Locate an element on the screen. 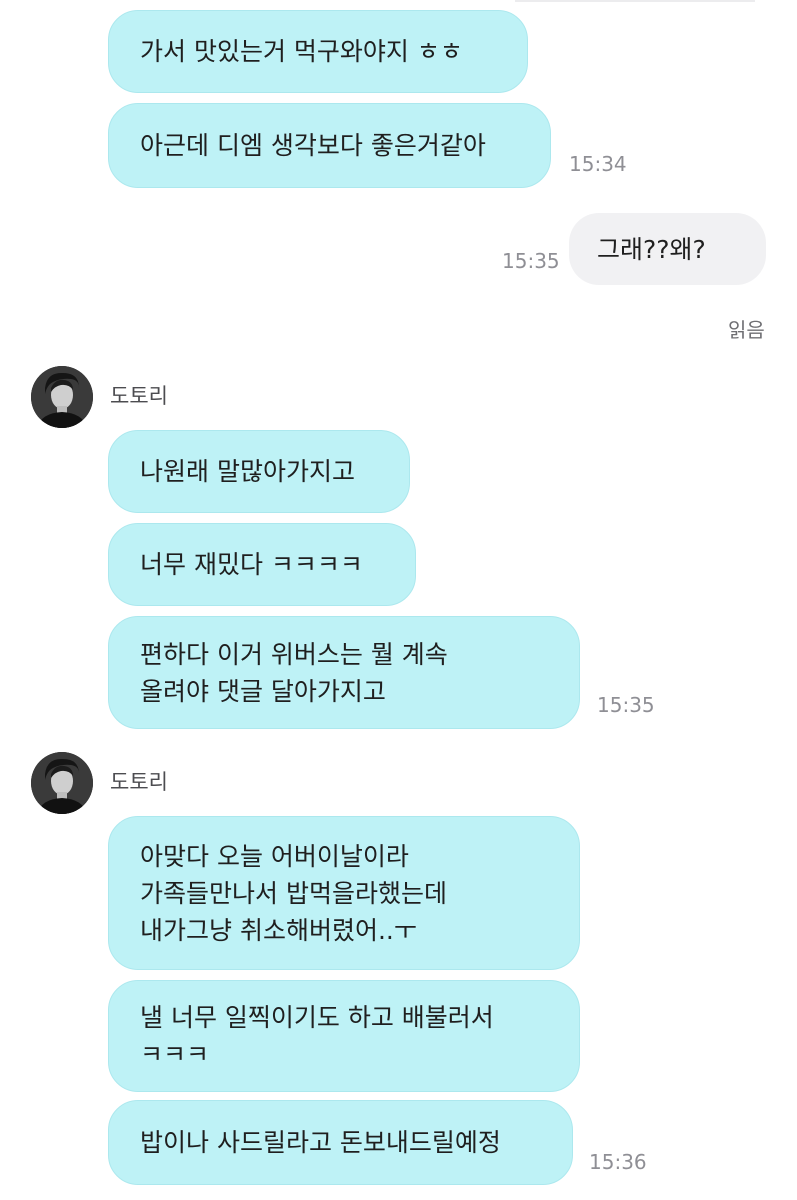 This screenshot has height=1200, width=797. message-bubble: 너무 재밌다 ㅋㅋㅋㅋ is located at coordinates (262, 564).